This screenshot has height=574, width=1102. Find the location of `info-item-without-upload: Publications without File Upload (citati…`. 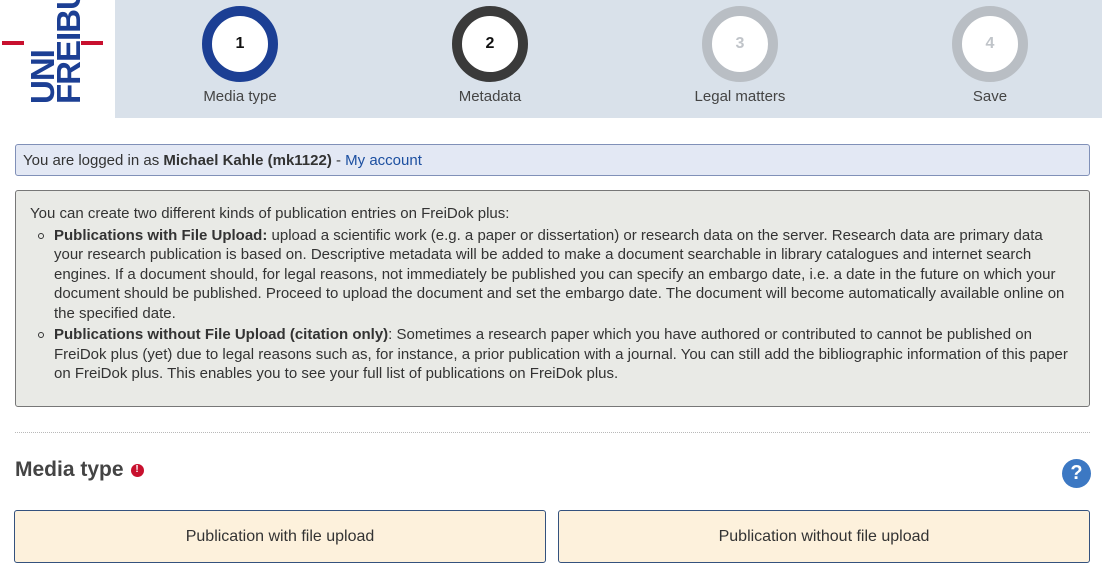

info-item-without-upload: Publications without File Upload (citati… is located at coordinates (552, 354).